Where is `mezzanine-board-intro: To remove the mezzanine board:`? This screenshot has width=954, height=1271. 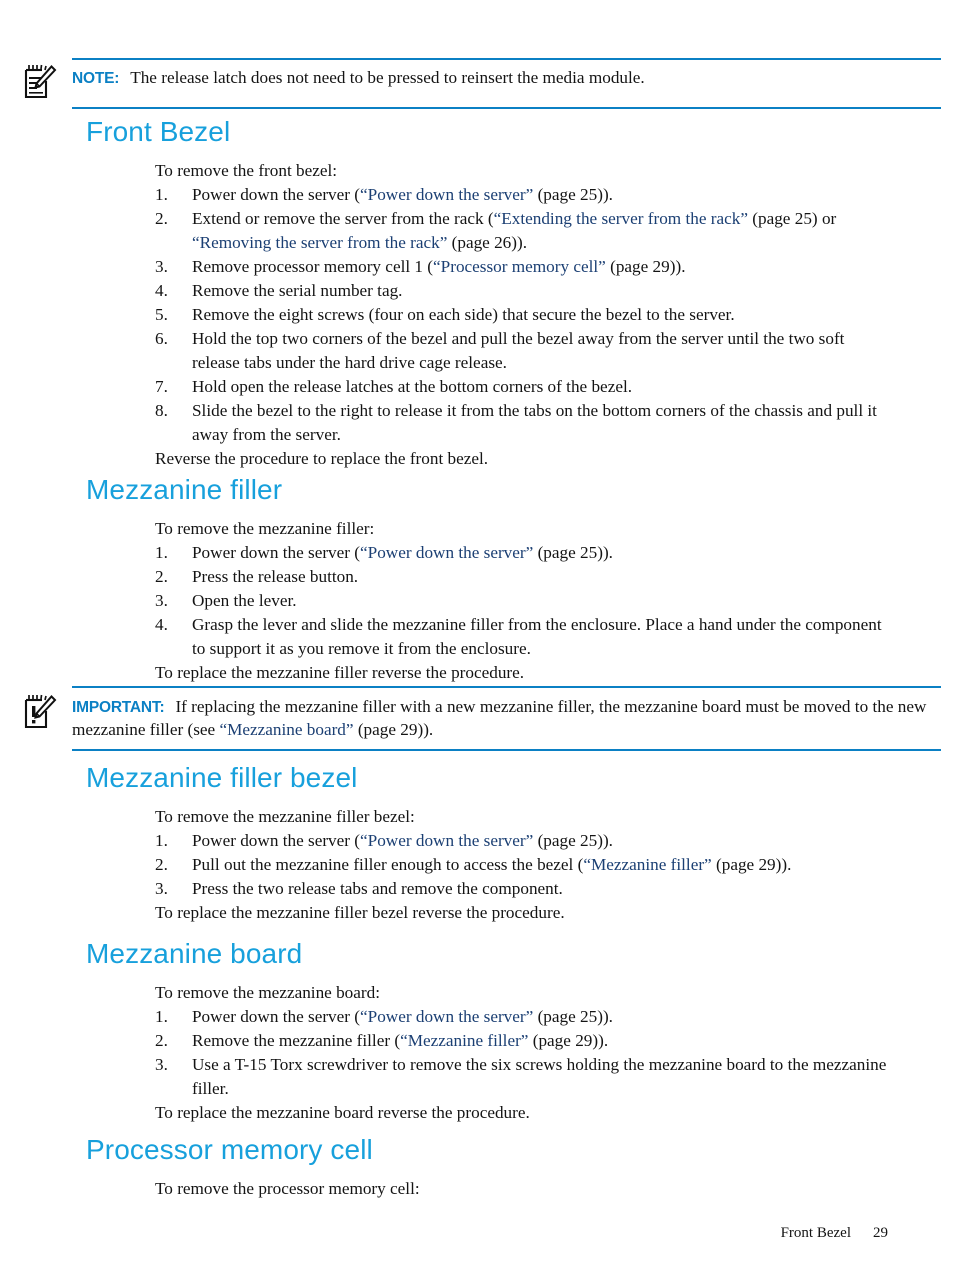
mezzanine-board-intro: To remove the mezzanine board: is located at coordinates (267, 992).